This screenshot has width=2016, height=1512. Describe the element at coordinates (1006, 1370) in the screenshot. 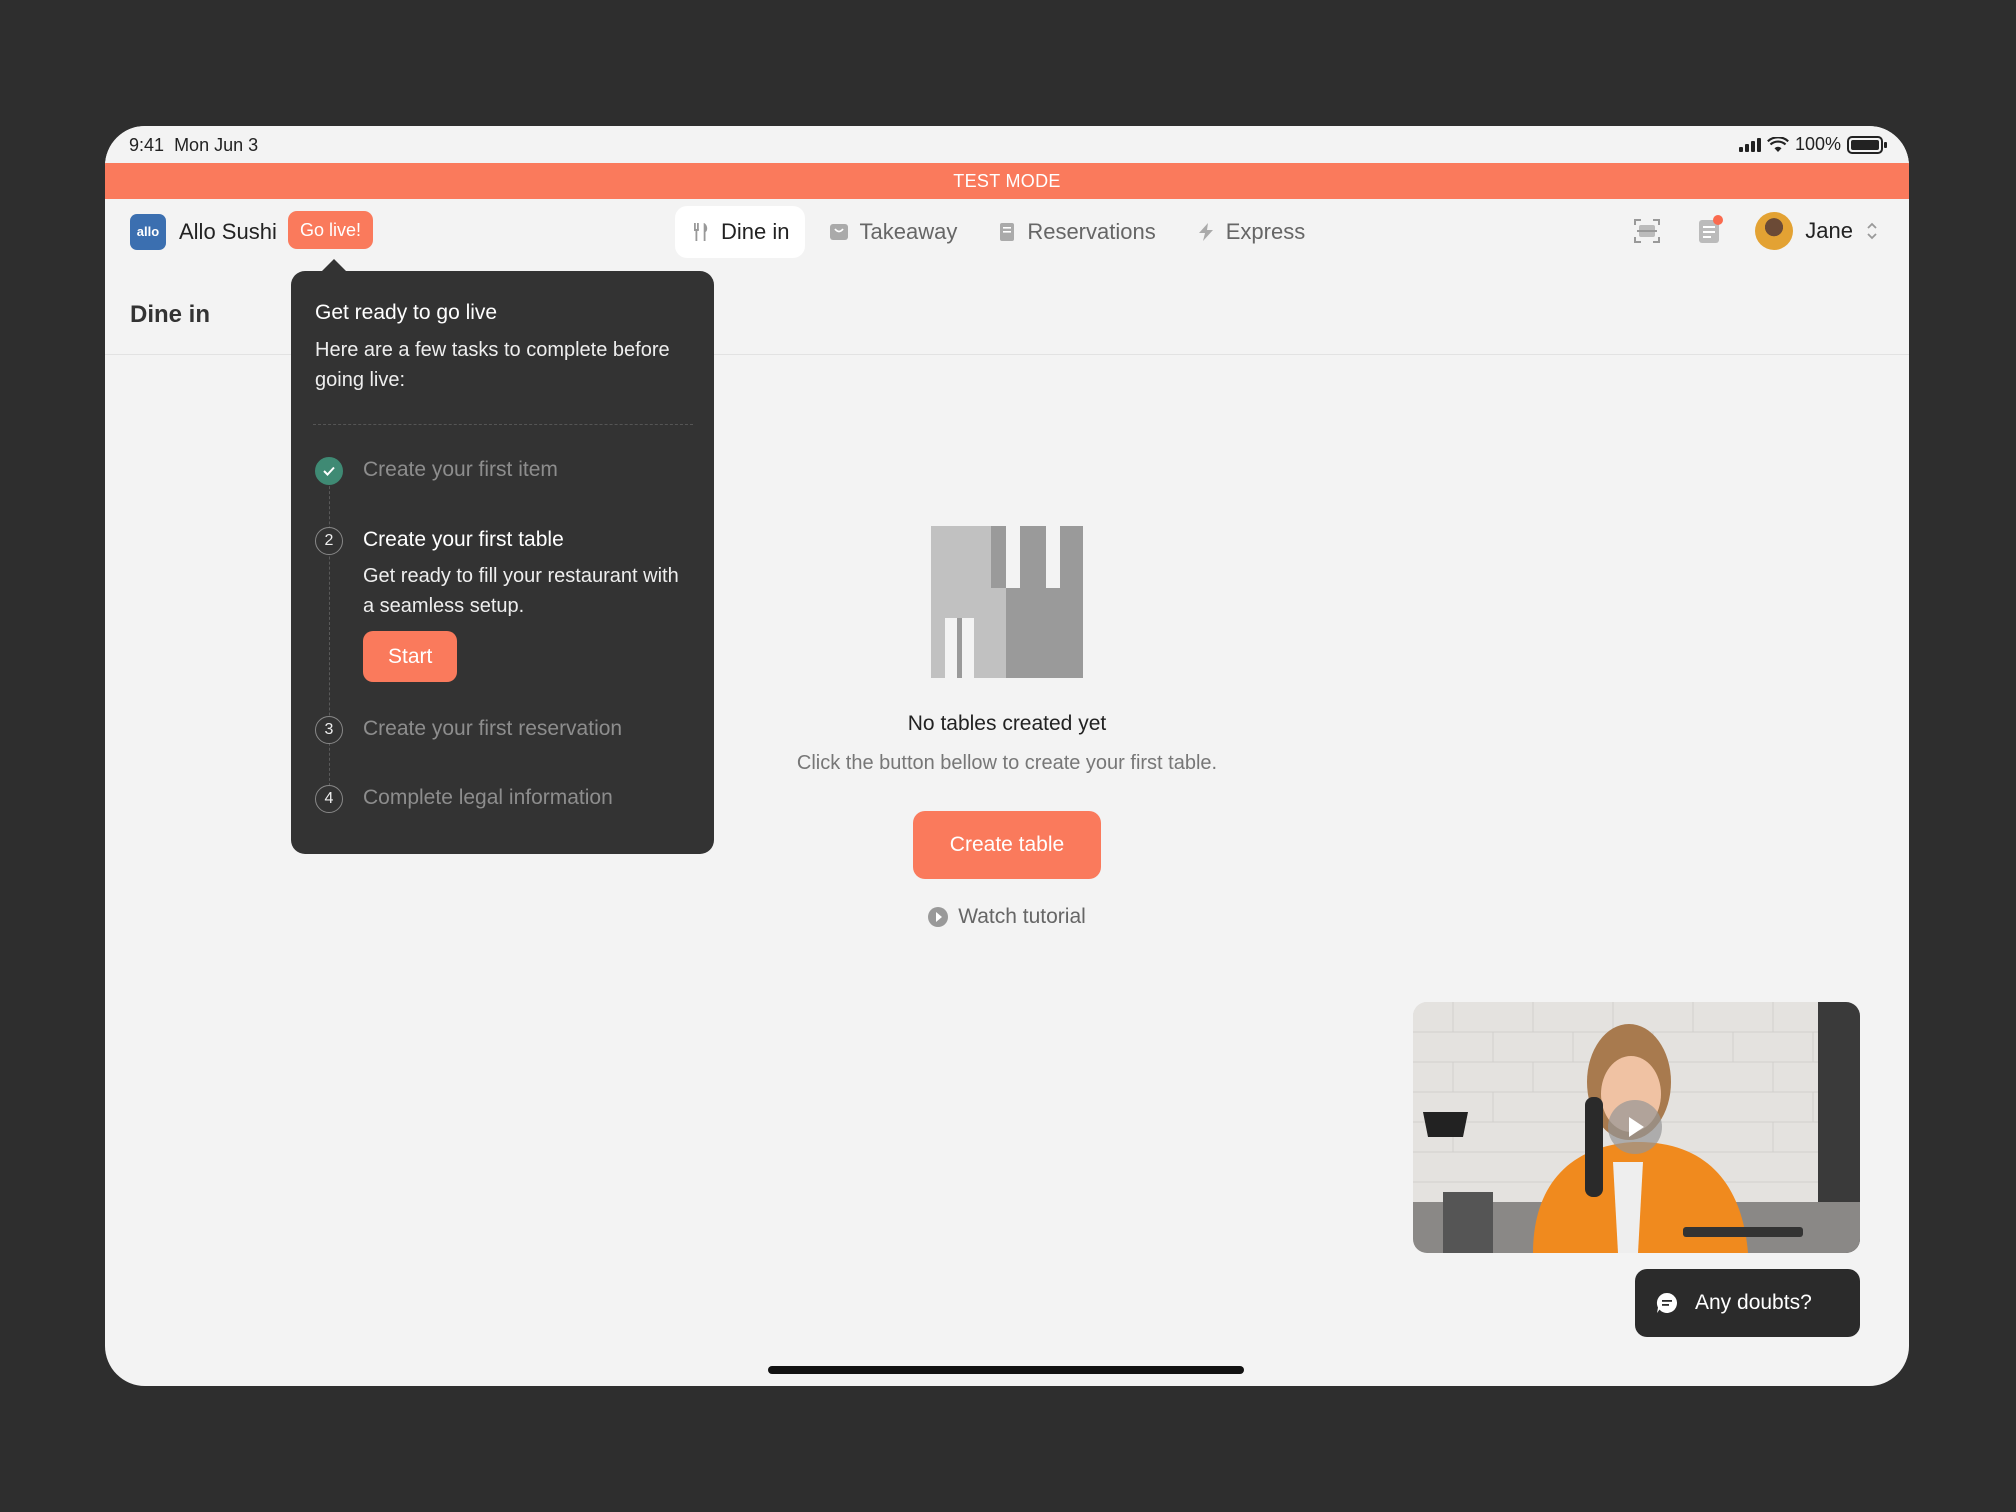

I see `home-indicator` at that location.